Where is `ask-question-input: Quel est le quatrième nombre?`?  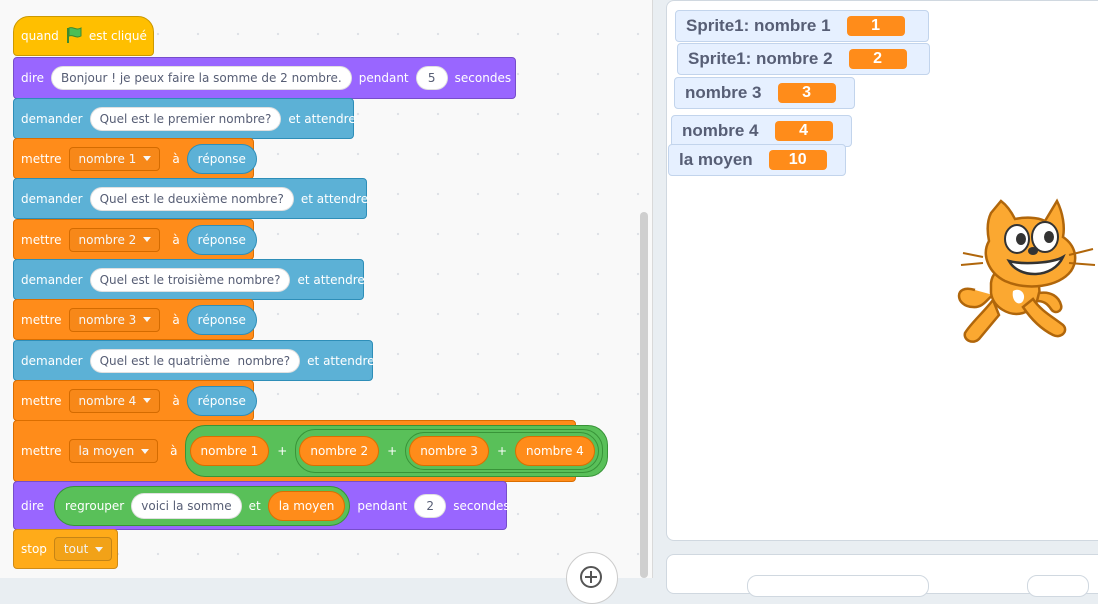 ask-question-input: Quel est le quatrième nombre? is located at coordinates (195, 360).